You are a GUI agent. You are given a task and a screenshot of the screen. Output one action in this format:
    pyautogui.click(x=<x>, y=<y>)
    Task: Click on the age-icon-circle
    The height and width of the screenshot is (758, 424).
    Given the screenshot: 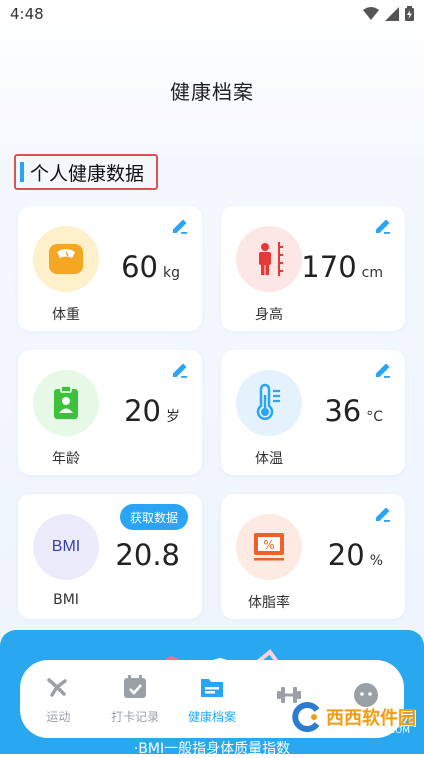 What is the action you would take?
    pyautogui.click(x=66, y=403)
    